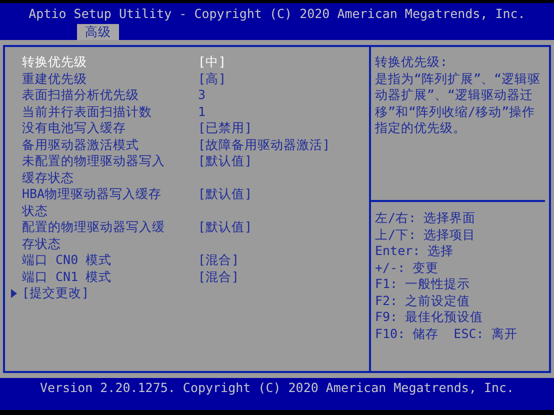 This screenshot has width=554, height=415. What do you see at coordinates (95, 95) in the screenshot?
I see `setting-label: 表面扫描分析优先级` at bounding box center [95, 95].